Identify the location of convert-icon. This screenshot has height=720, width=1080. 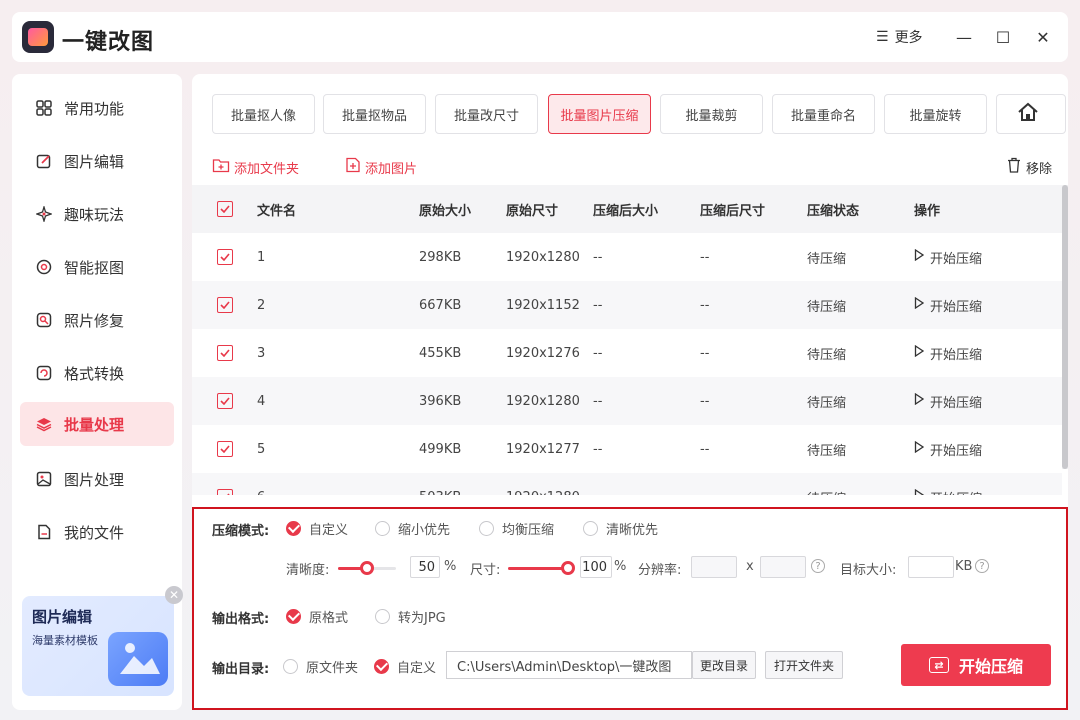
(44, 373).